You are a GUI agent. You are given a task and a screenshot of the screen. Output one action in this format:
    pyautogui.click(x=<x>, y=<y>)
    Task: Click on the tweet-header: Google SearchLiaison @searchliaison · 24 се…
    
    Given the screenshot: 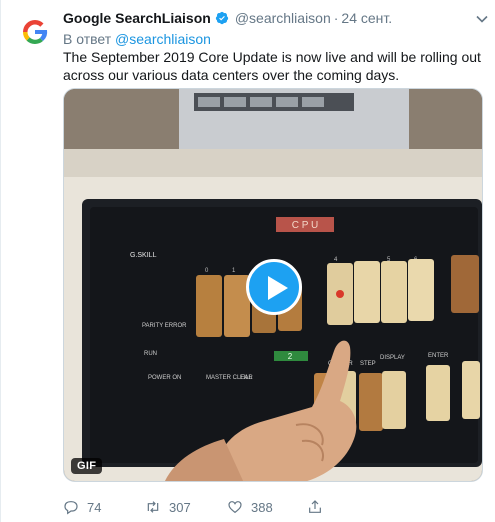 What is the action you would take?
    pyautogui.click(x=274, y=20)
    